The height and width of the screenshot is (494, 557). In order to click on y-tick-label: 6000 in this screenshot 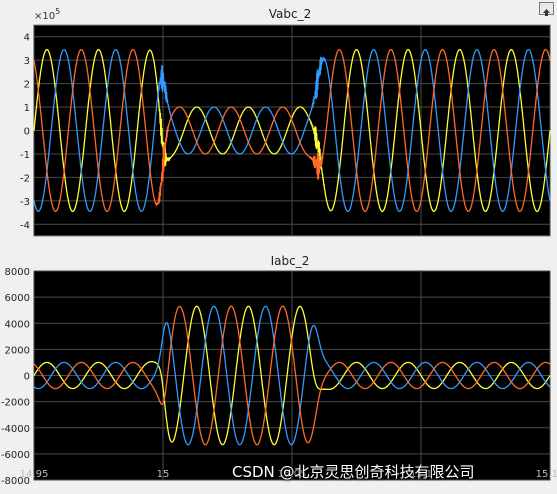, I will do `click(17, 298)`.